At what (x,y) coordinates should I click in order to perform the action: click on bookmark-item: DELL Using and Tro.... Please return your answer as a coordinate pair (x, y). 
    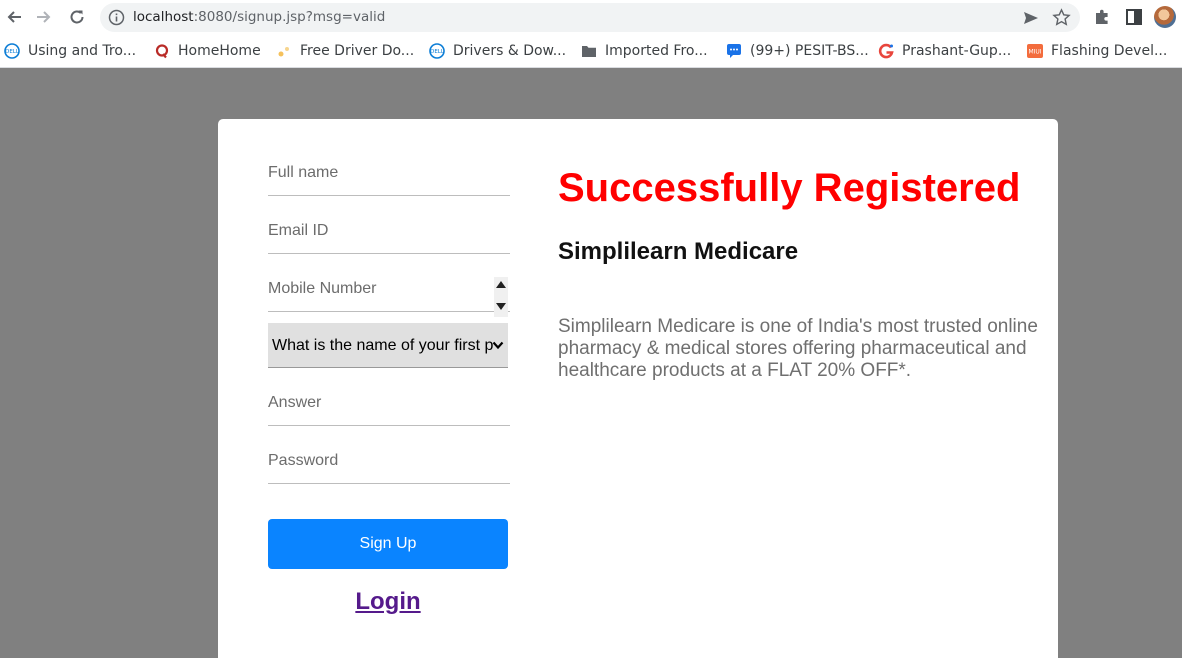
    Looking at the image, I should click on (70, 51).